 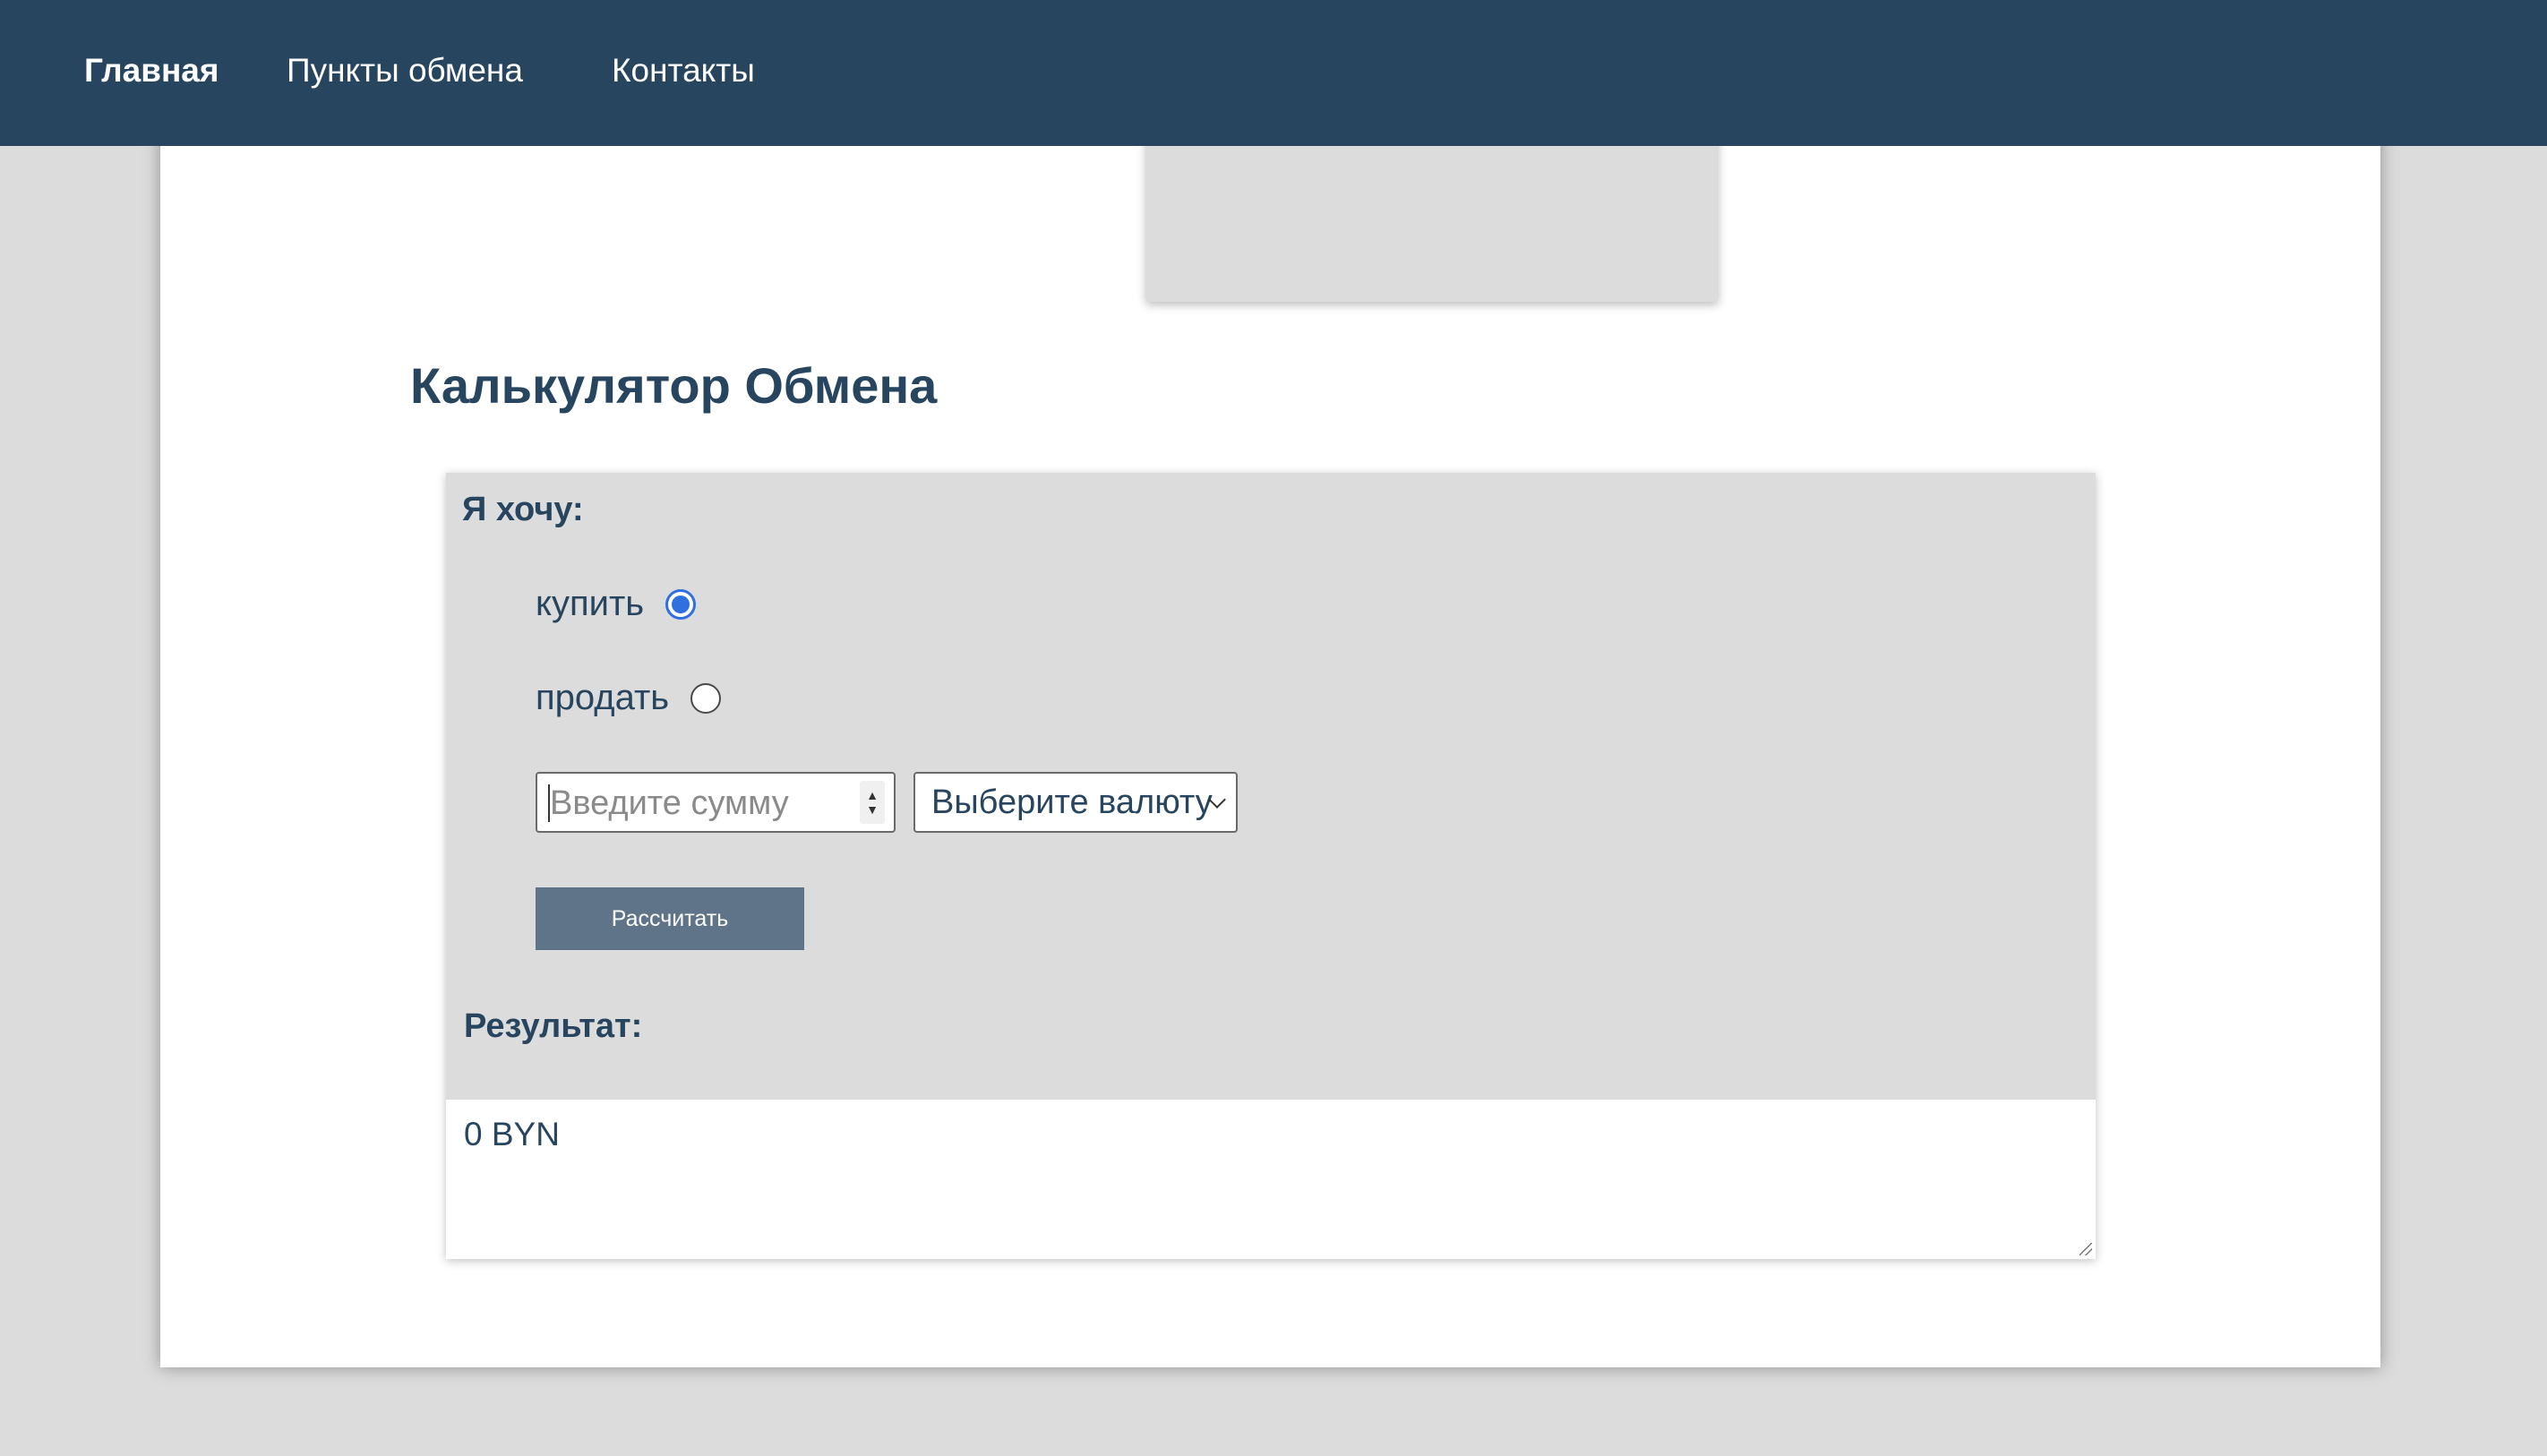 What do you see at coordinates (706, 698) in the screenshot?
I see `radio-sell` at bounding box center [706, 698].